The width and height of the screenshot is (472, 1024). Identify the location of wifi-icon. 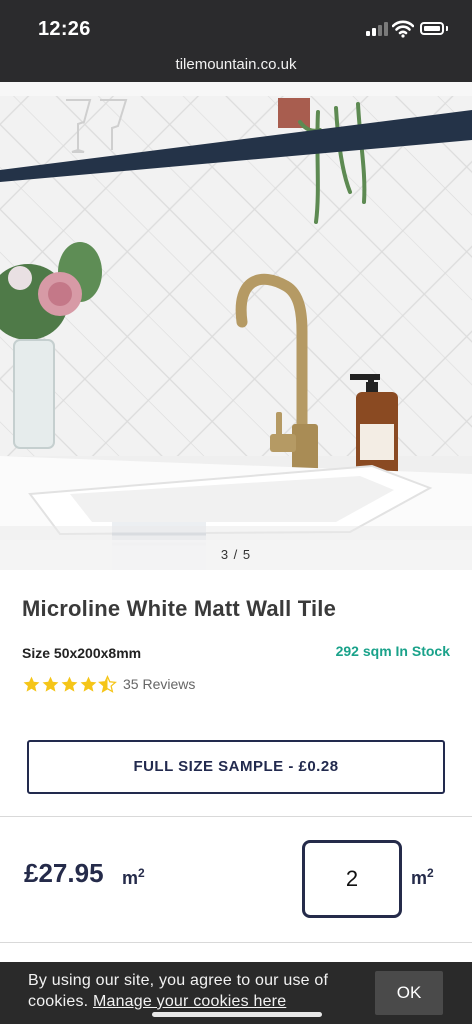
(403, 29).